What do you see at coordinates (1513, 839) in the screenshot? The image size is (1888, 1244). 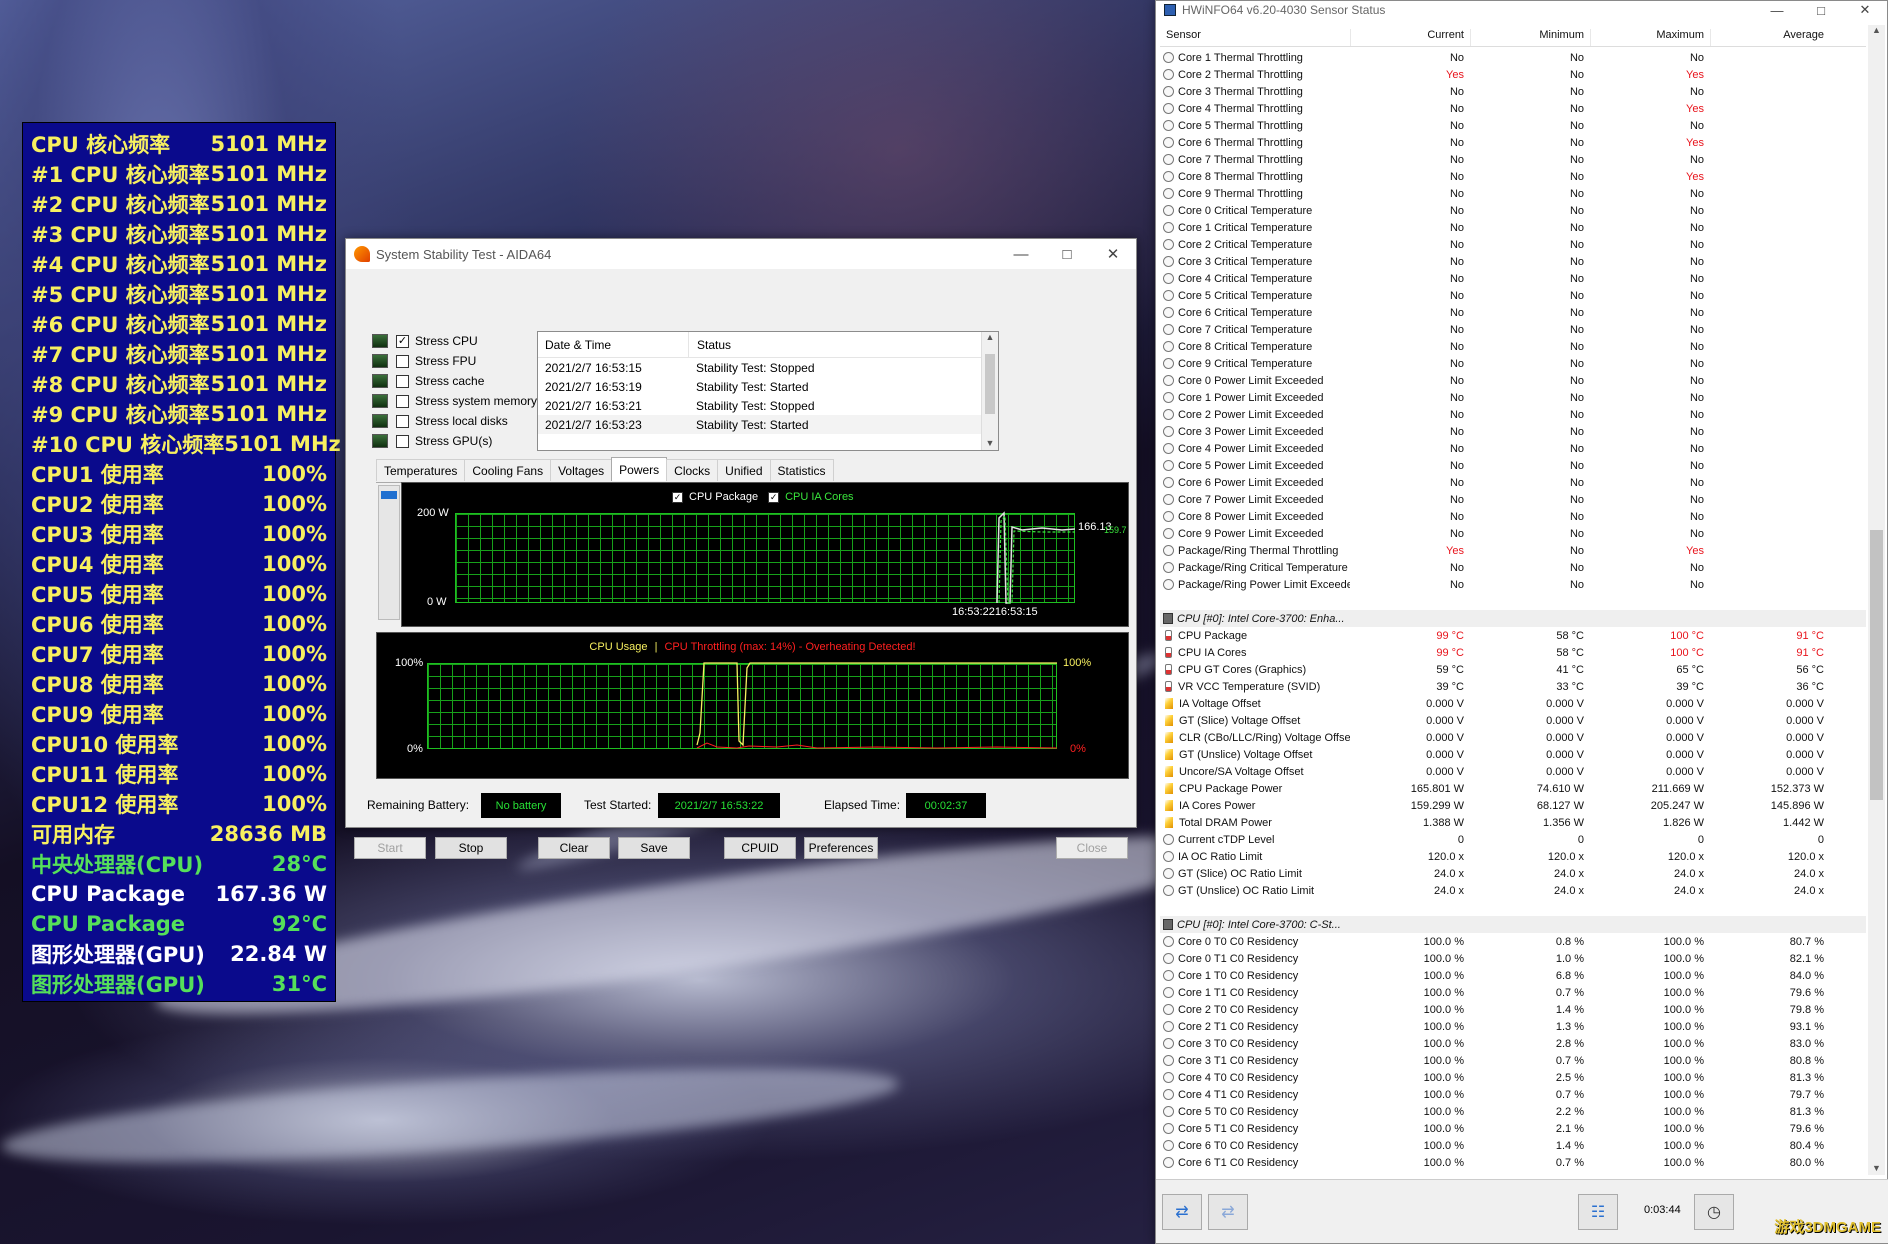 I see `sensor-row: Current cTDP Level 0 0 0 0` at bounding box center [1513, 839].